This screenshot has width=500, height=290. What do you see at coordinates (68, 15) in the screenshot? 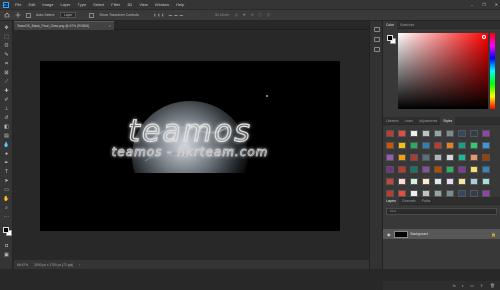
I see `auto-select-dropdown: Layer` at bounding box center [68, 15].